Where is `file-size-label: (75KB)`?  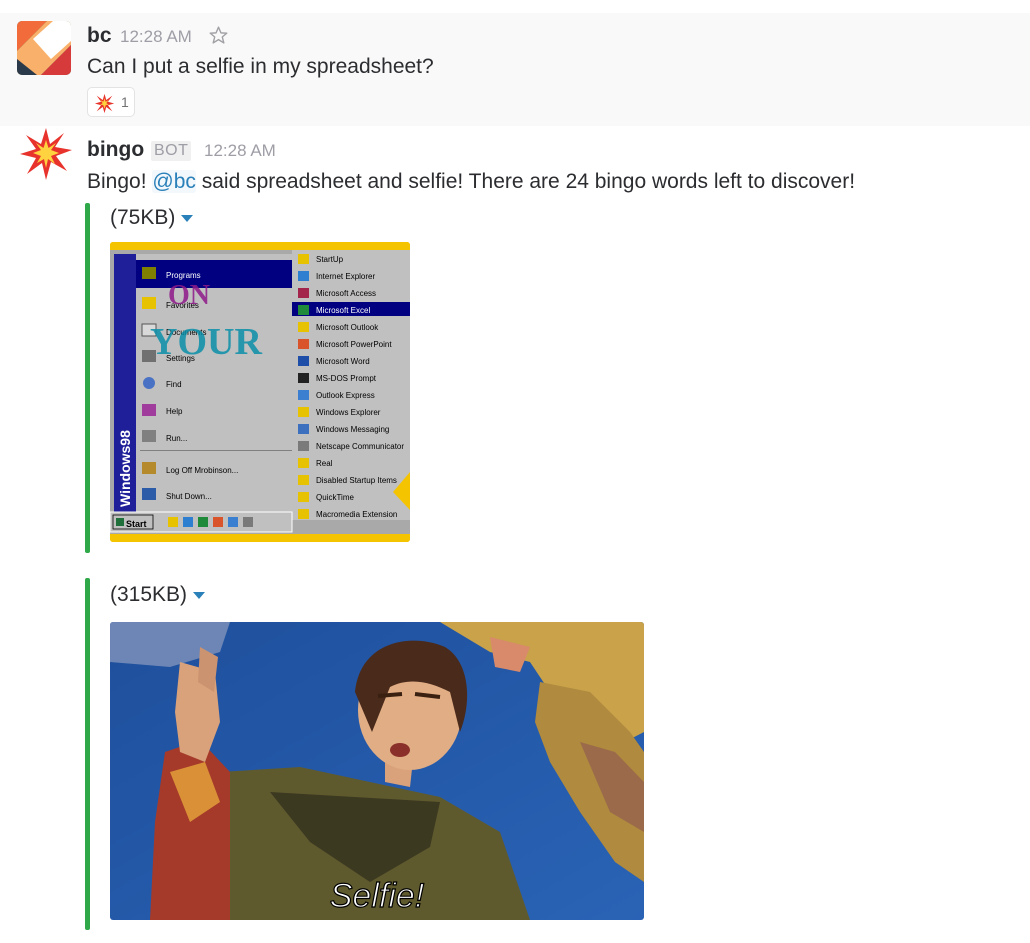
file-size-label: (75KB) is located at coordinates (143, 217).